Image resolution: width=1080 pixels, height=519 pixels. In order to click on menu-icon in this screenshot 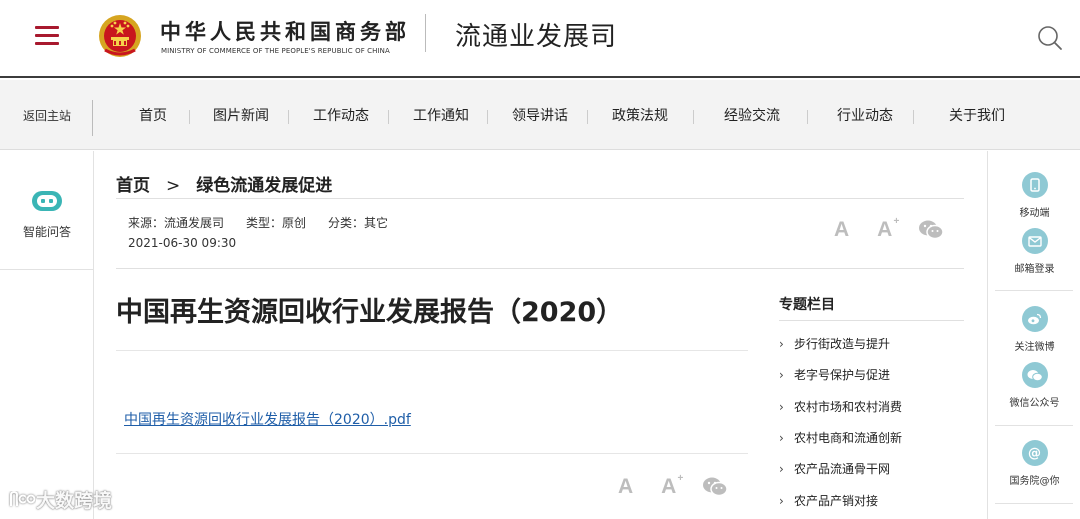, I will do `click(47, 36)`.